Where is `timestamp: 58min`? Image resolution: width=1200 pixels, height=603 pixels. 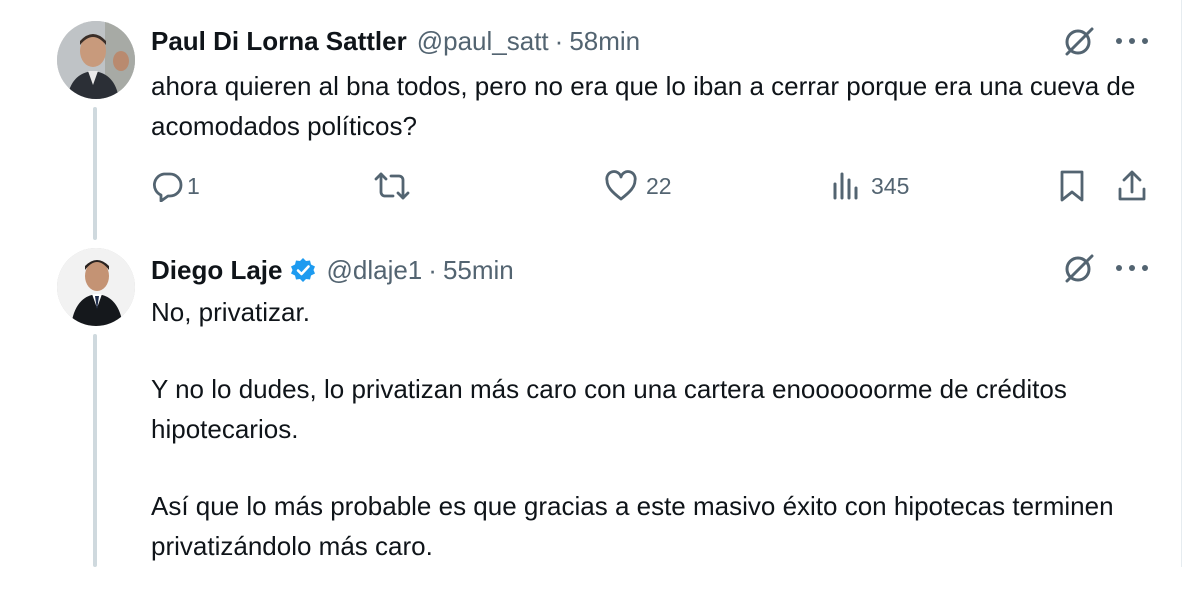 timestamp: 58min is located at coordinates (604, 41).